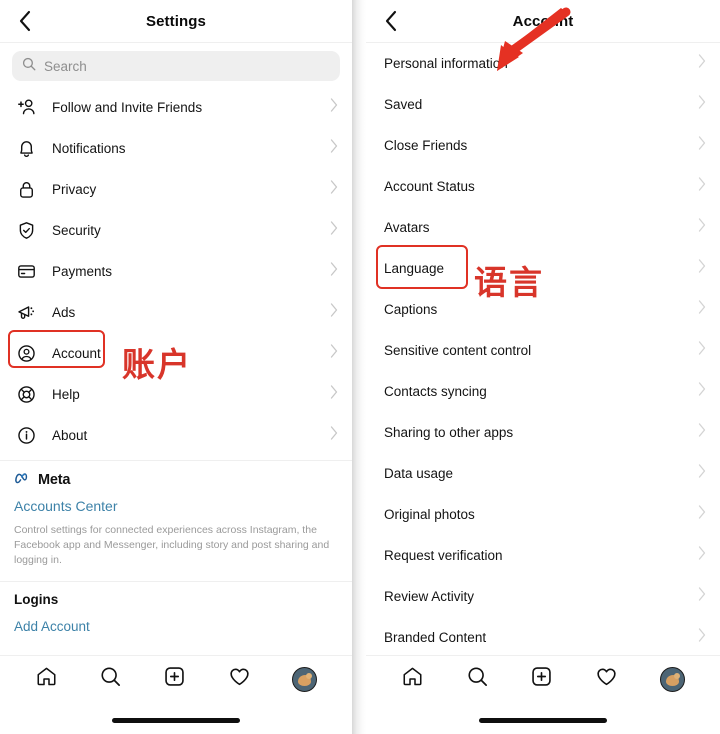 This screenshot has width=720, height=734. What do you see at coordinates (407, 227) in the screenshot?
I see `account-item-label: Avatars` at bounding box center [407, 227].